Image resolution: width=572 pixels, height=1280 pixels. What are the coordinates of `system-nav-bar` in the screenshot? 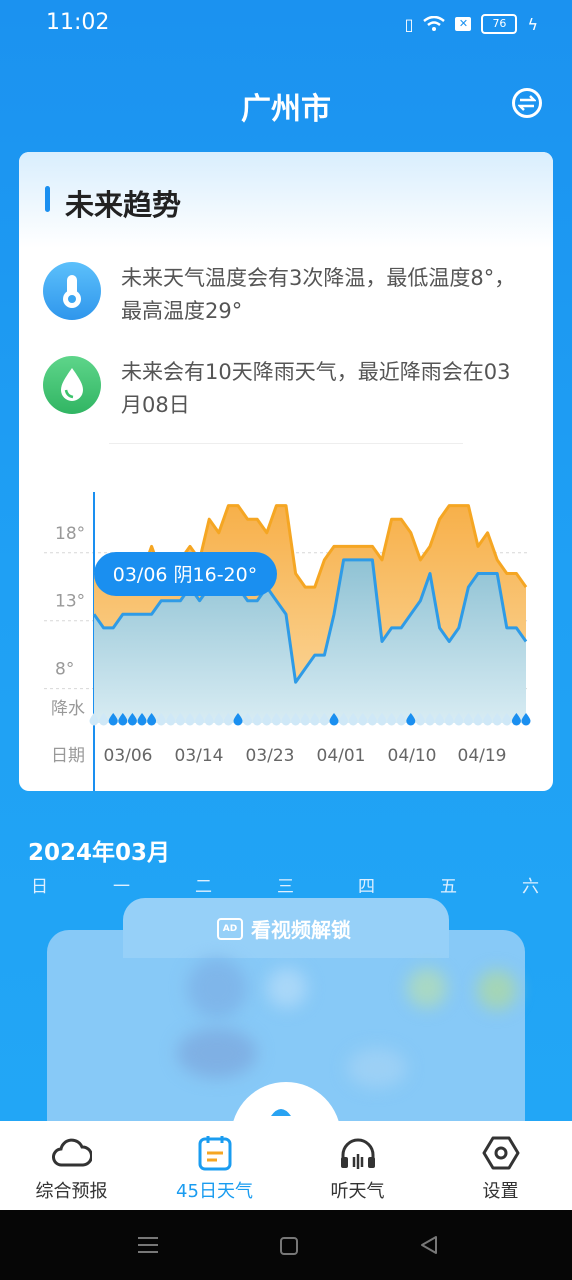 It's located at (286, 1245).